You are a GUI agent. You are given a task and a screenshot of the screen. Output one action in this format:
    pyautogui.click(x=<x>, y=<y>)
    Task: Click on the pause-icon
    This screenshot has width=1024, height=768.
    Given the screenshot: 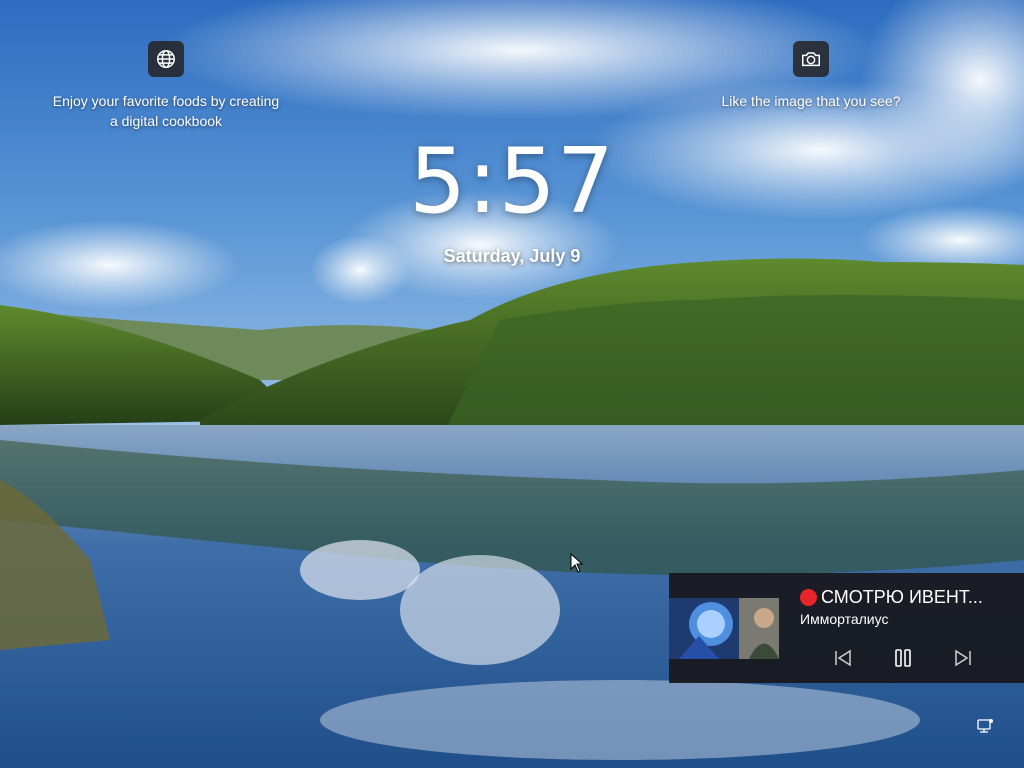 What is the action you would take?
    pyautogui.click(x=903, y=658)
    